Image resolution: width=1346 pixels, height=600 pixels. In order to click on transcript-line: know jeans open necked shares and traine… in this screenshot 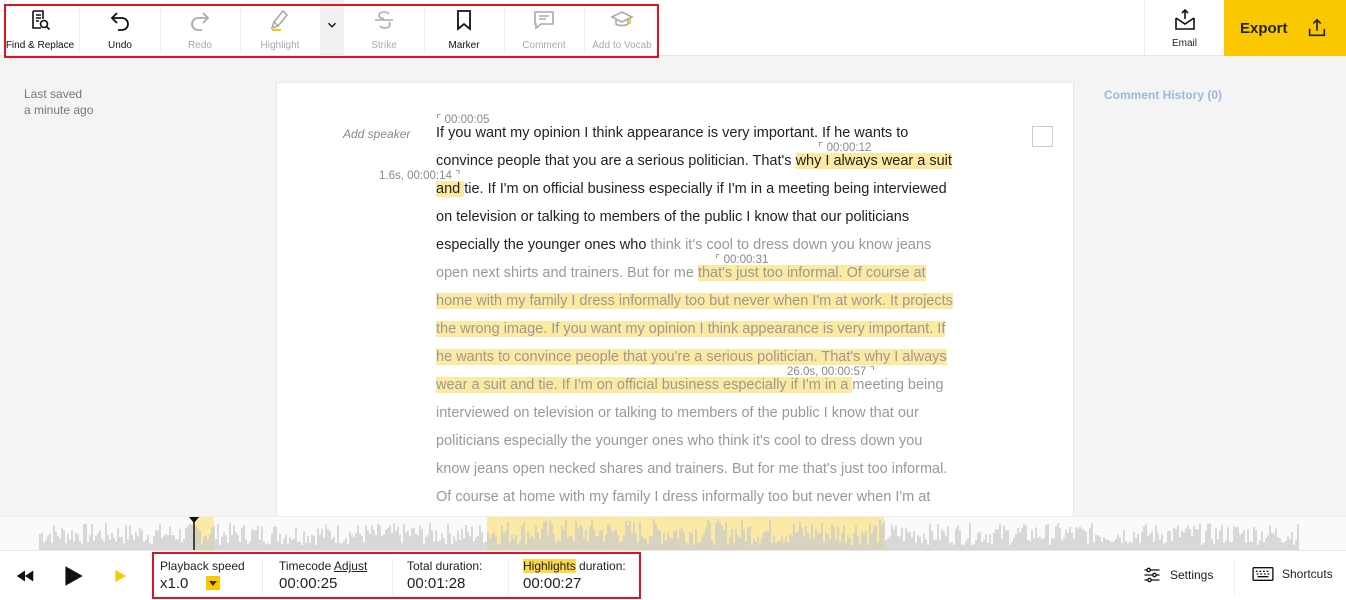, I will do `click(716, 469)`.